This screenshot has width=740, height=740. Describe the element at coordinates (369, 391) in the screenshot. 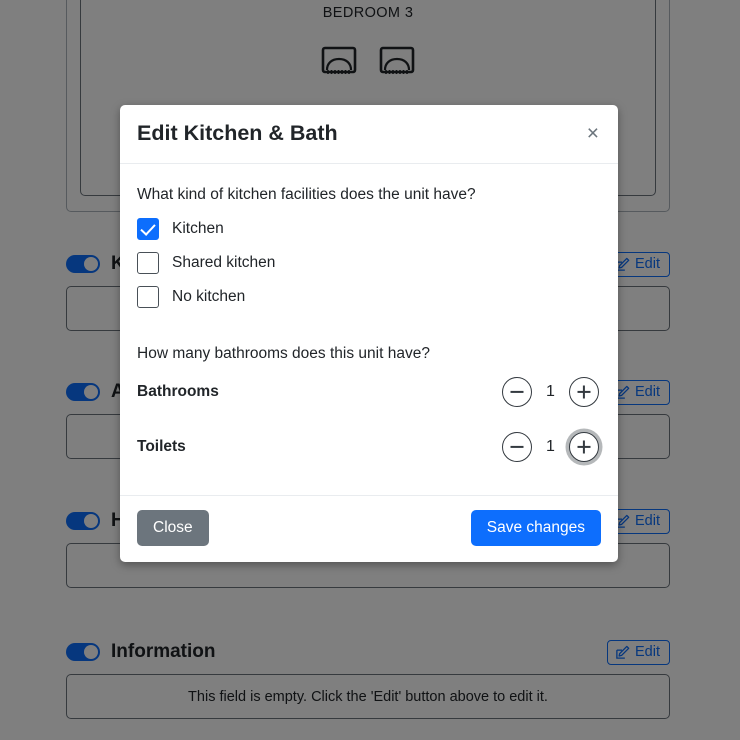

I see `stepper-row-bathrooms: Bathrooms 1` at that location.